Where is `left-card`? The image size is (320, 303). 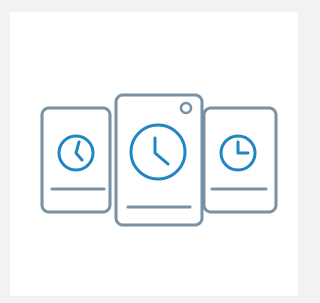
left-card is located at coordinates (76, 160).